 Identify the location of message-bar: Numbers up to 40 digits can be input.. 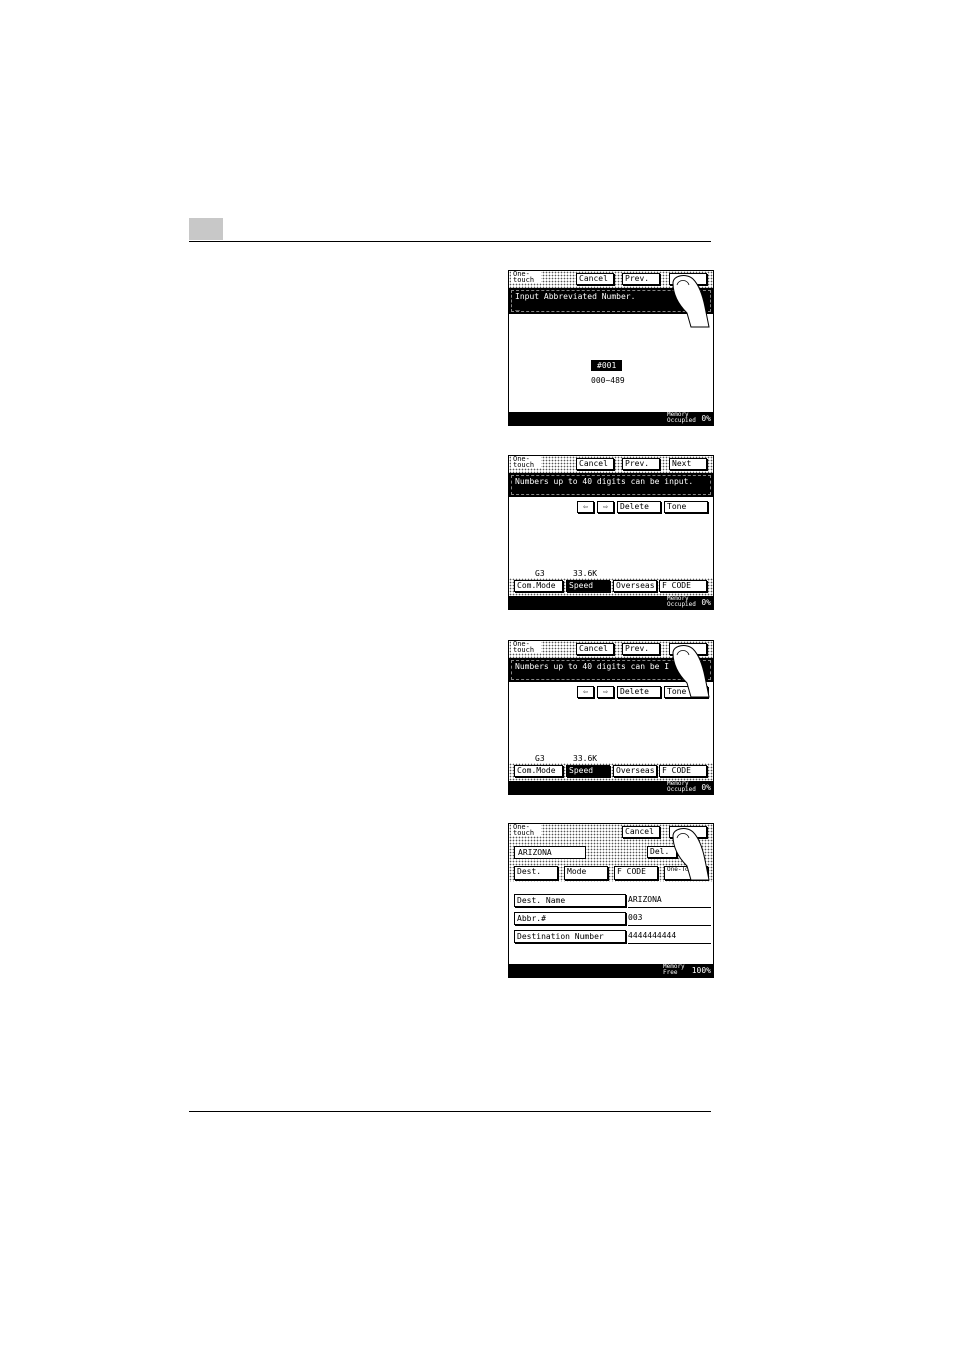
(611, 485).